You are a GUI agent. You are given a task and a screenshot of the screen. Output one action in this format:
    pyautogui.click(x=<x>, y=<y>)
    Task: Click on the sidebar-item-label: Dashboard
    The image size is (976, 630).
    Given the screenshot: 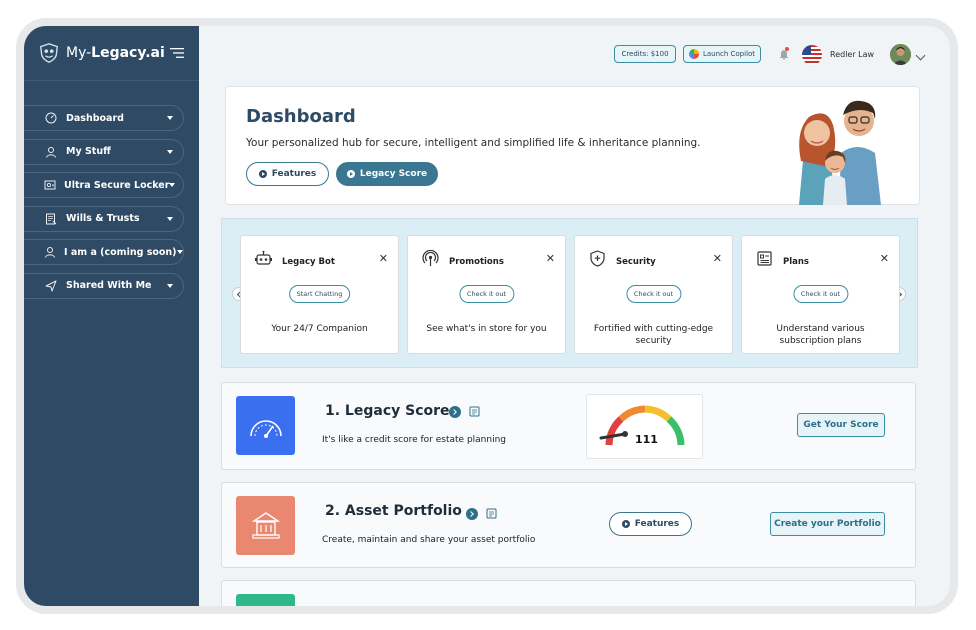 What is the action you would take?
    pyautogui.click(x=95, y=118)
    